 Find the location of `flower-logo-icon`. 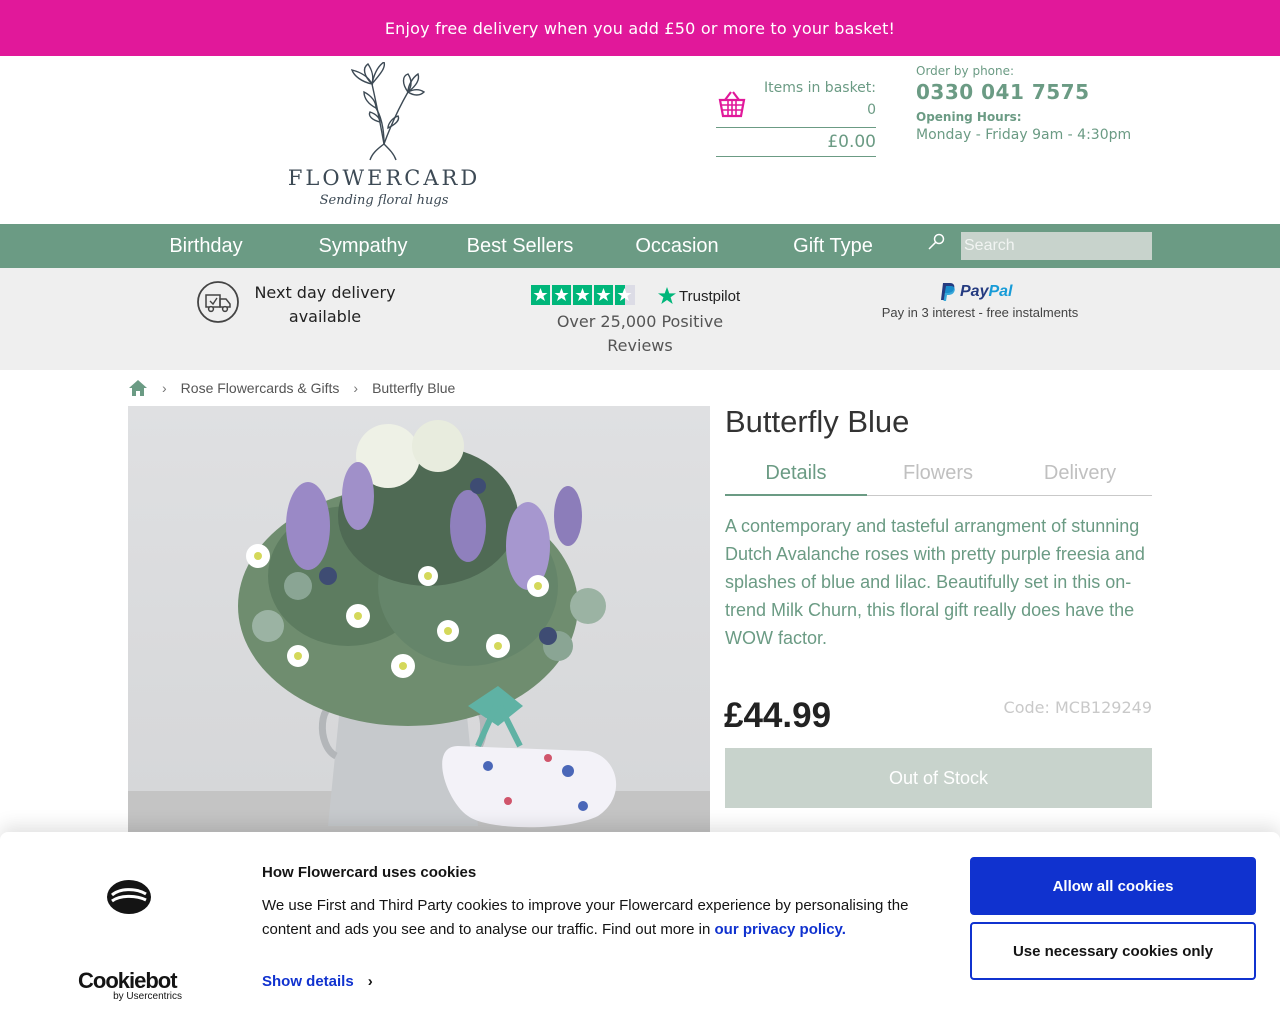

flower-logo-icon is located at coordinates (388, 111).